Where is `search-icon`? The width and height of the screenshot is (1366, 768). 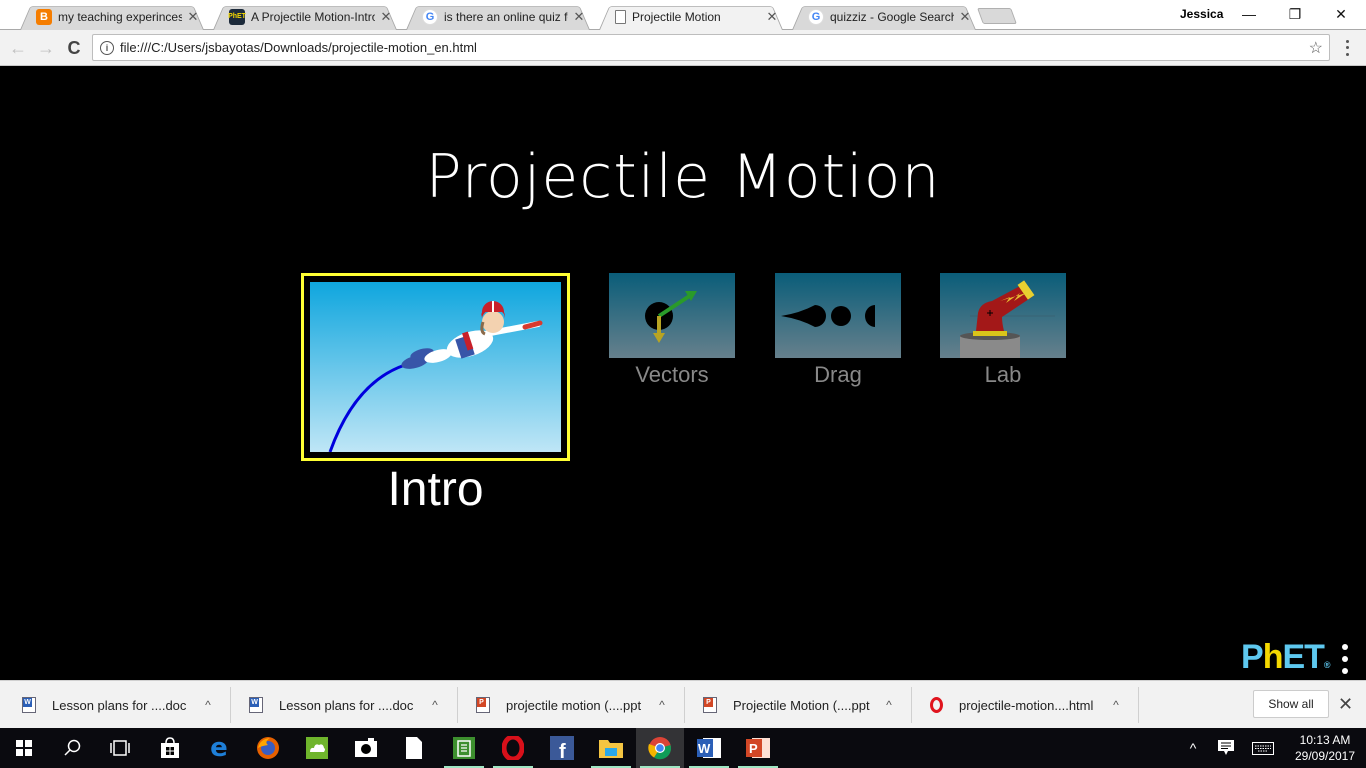
search-icon is located at coordinates (72, 747).